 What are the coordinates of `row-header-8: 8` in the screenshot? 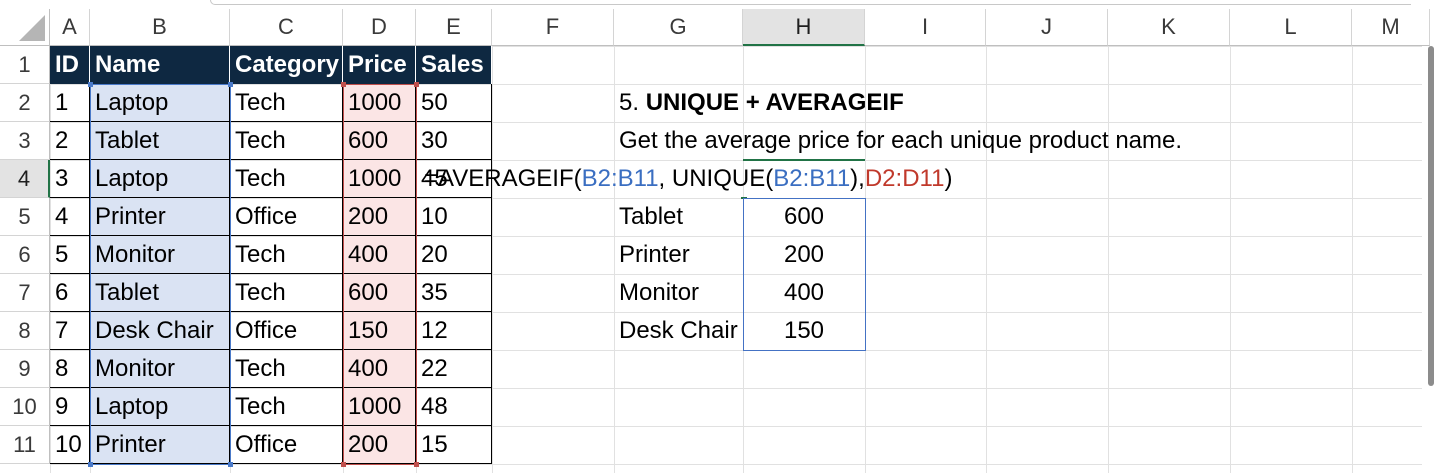 It's located at (25, 331).